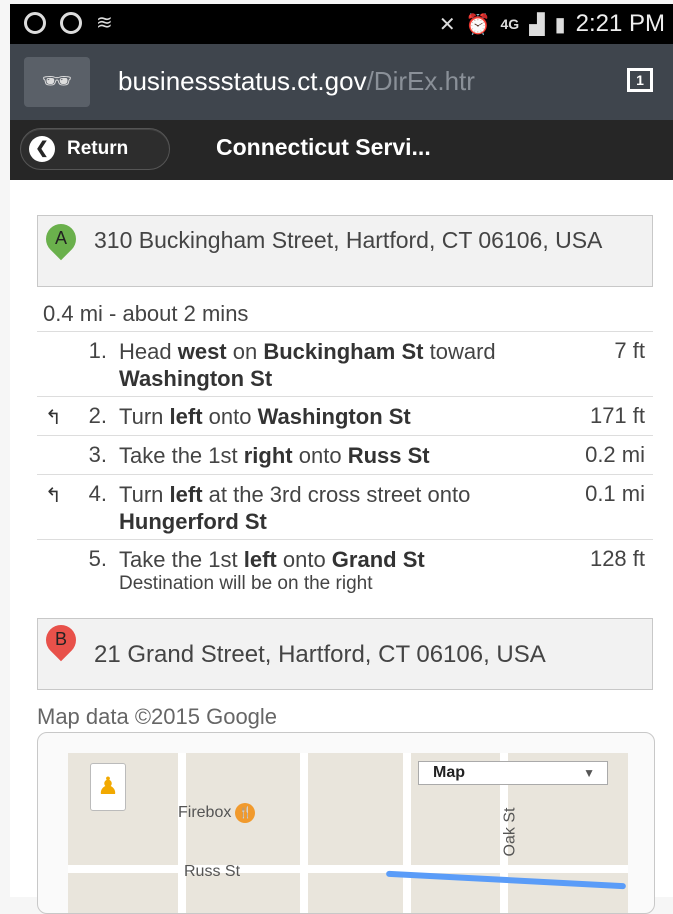 The image size is (673, 914). I want to click on map-attribution: Map data ©2015 Google, so click(157, 716).